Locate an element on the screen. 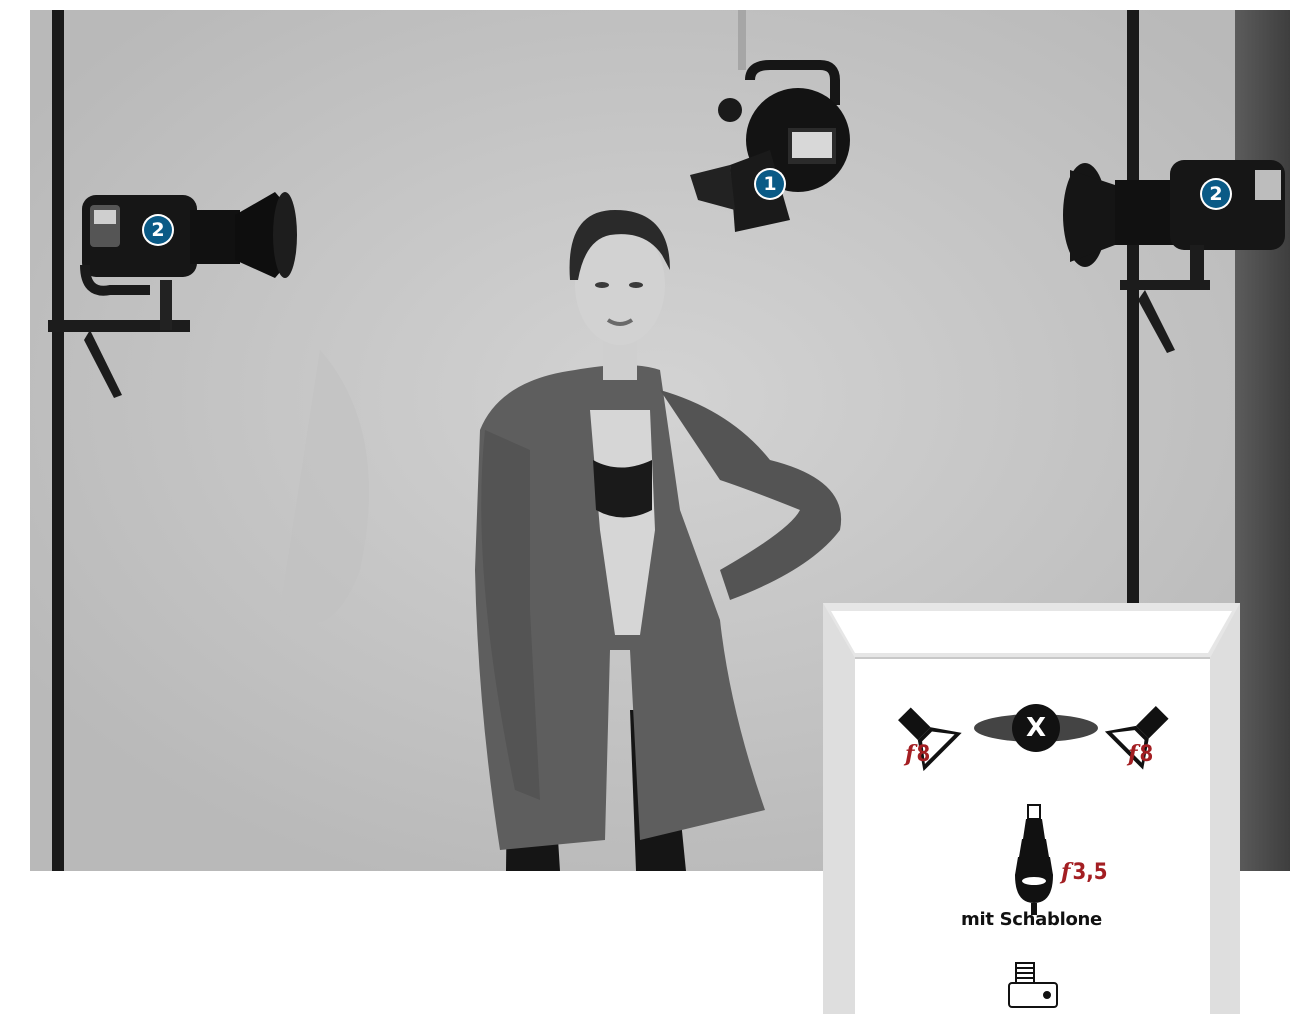  curtain is located at coordinates (1262, 440).